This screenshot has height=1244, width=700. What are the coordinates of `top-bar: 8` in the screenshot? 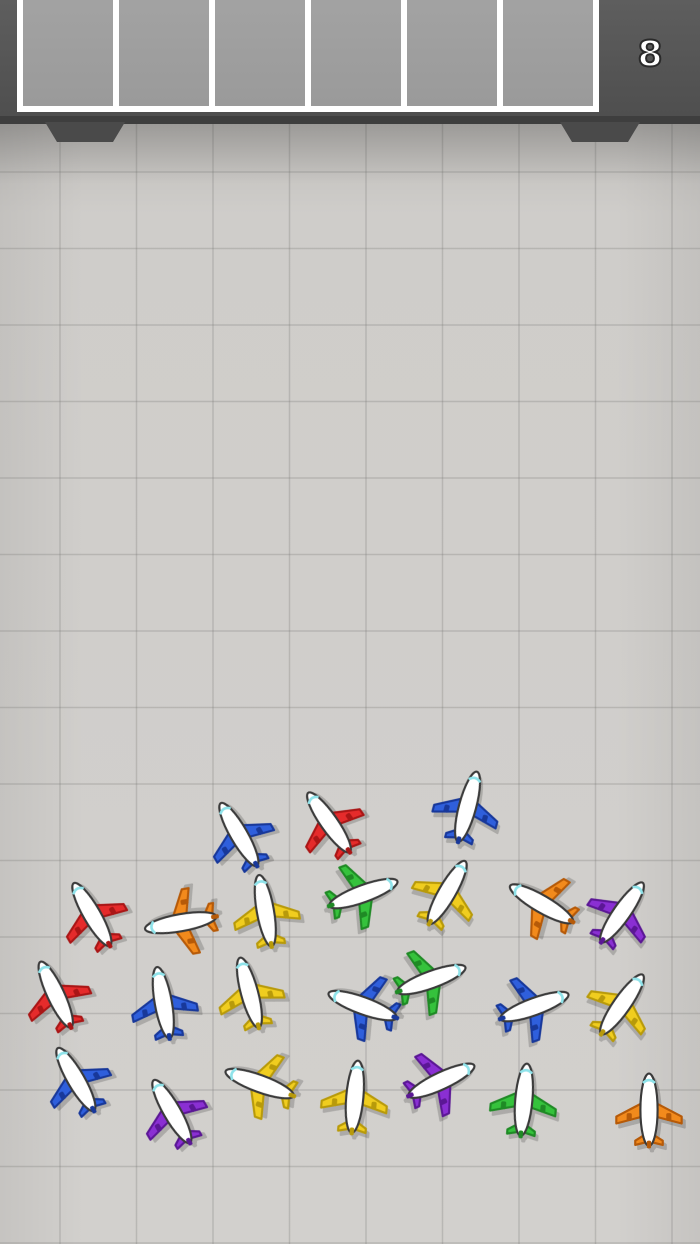 It's located at (350, 61).